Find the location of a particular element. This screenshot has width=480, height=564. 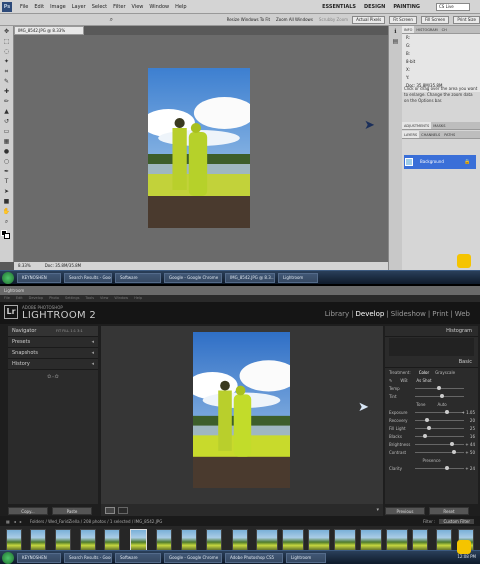

slider-contrast: Contrast + 50 is located at coordinates (431, 452).